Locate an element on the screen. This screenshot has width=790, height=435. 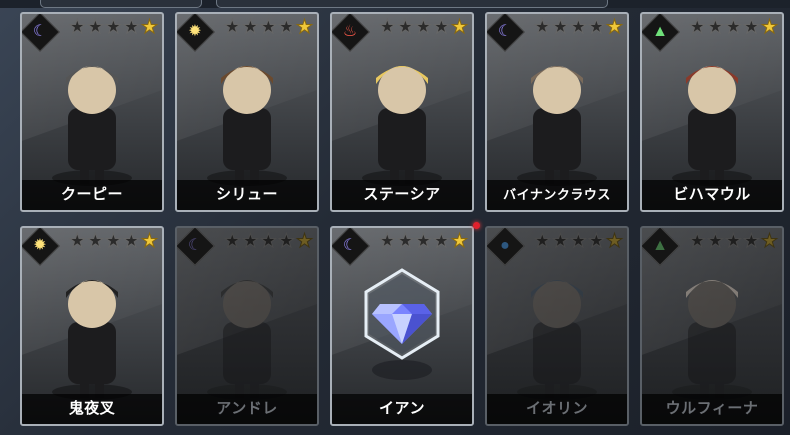
character-card: ● ★ ★ ★ ★ ★ イオリン is located at coordinates (557, 326).